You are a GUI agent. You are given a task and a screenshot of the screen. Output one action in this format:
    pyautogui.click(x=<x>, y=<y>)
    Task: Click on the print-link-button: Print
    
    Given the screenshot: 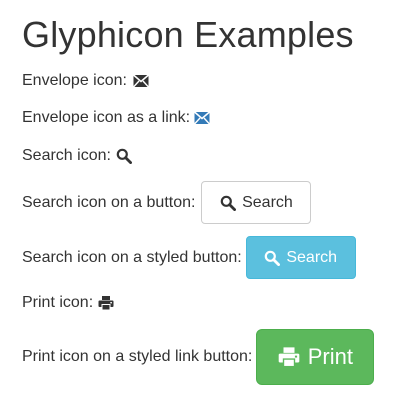 What is the action you would take?
    pyautogui.click(x=315, y=357)
    